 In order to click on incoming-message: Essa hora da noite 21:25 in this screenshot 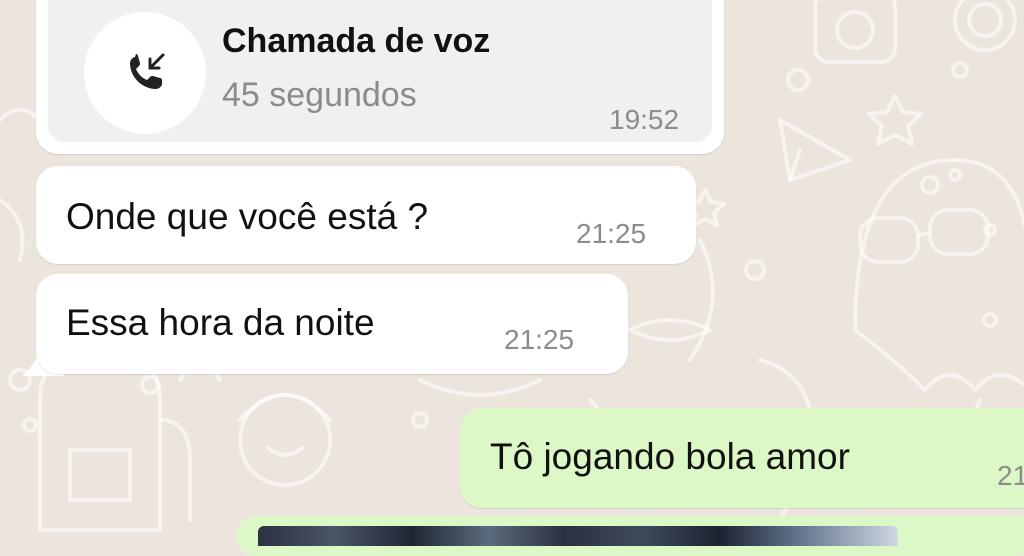, I will do `click(332, 324)`.